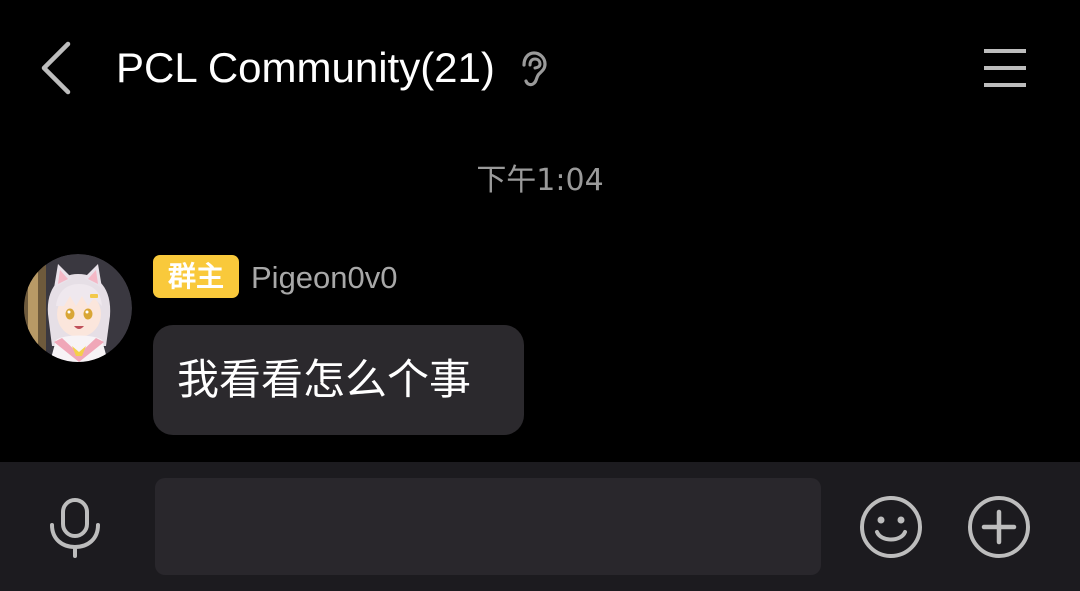 The height and width of the screenshot is (591, 1080). I want to click on back-button, so click(58, 68).